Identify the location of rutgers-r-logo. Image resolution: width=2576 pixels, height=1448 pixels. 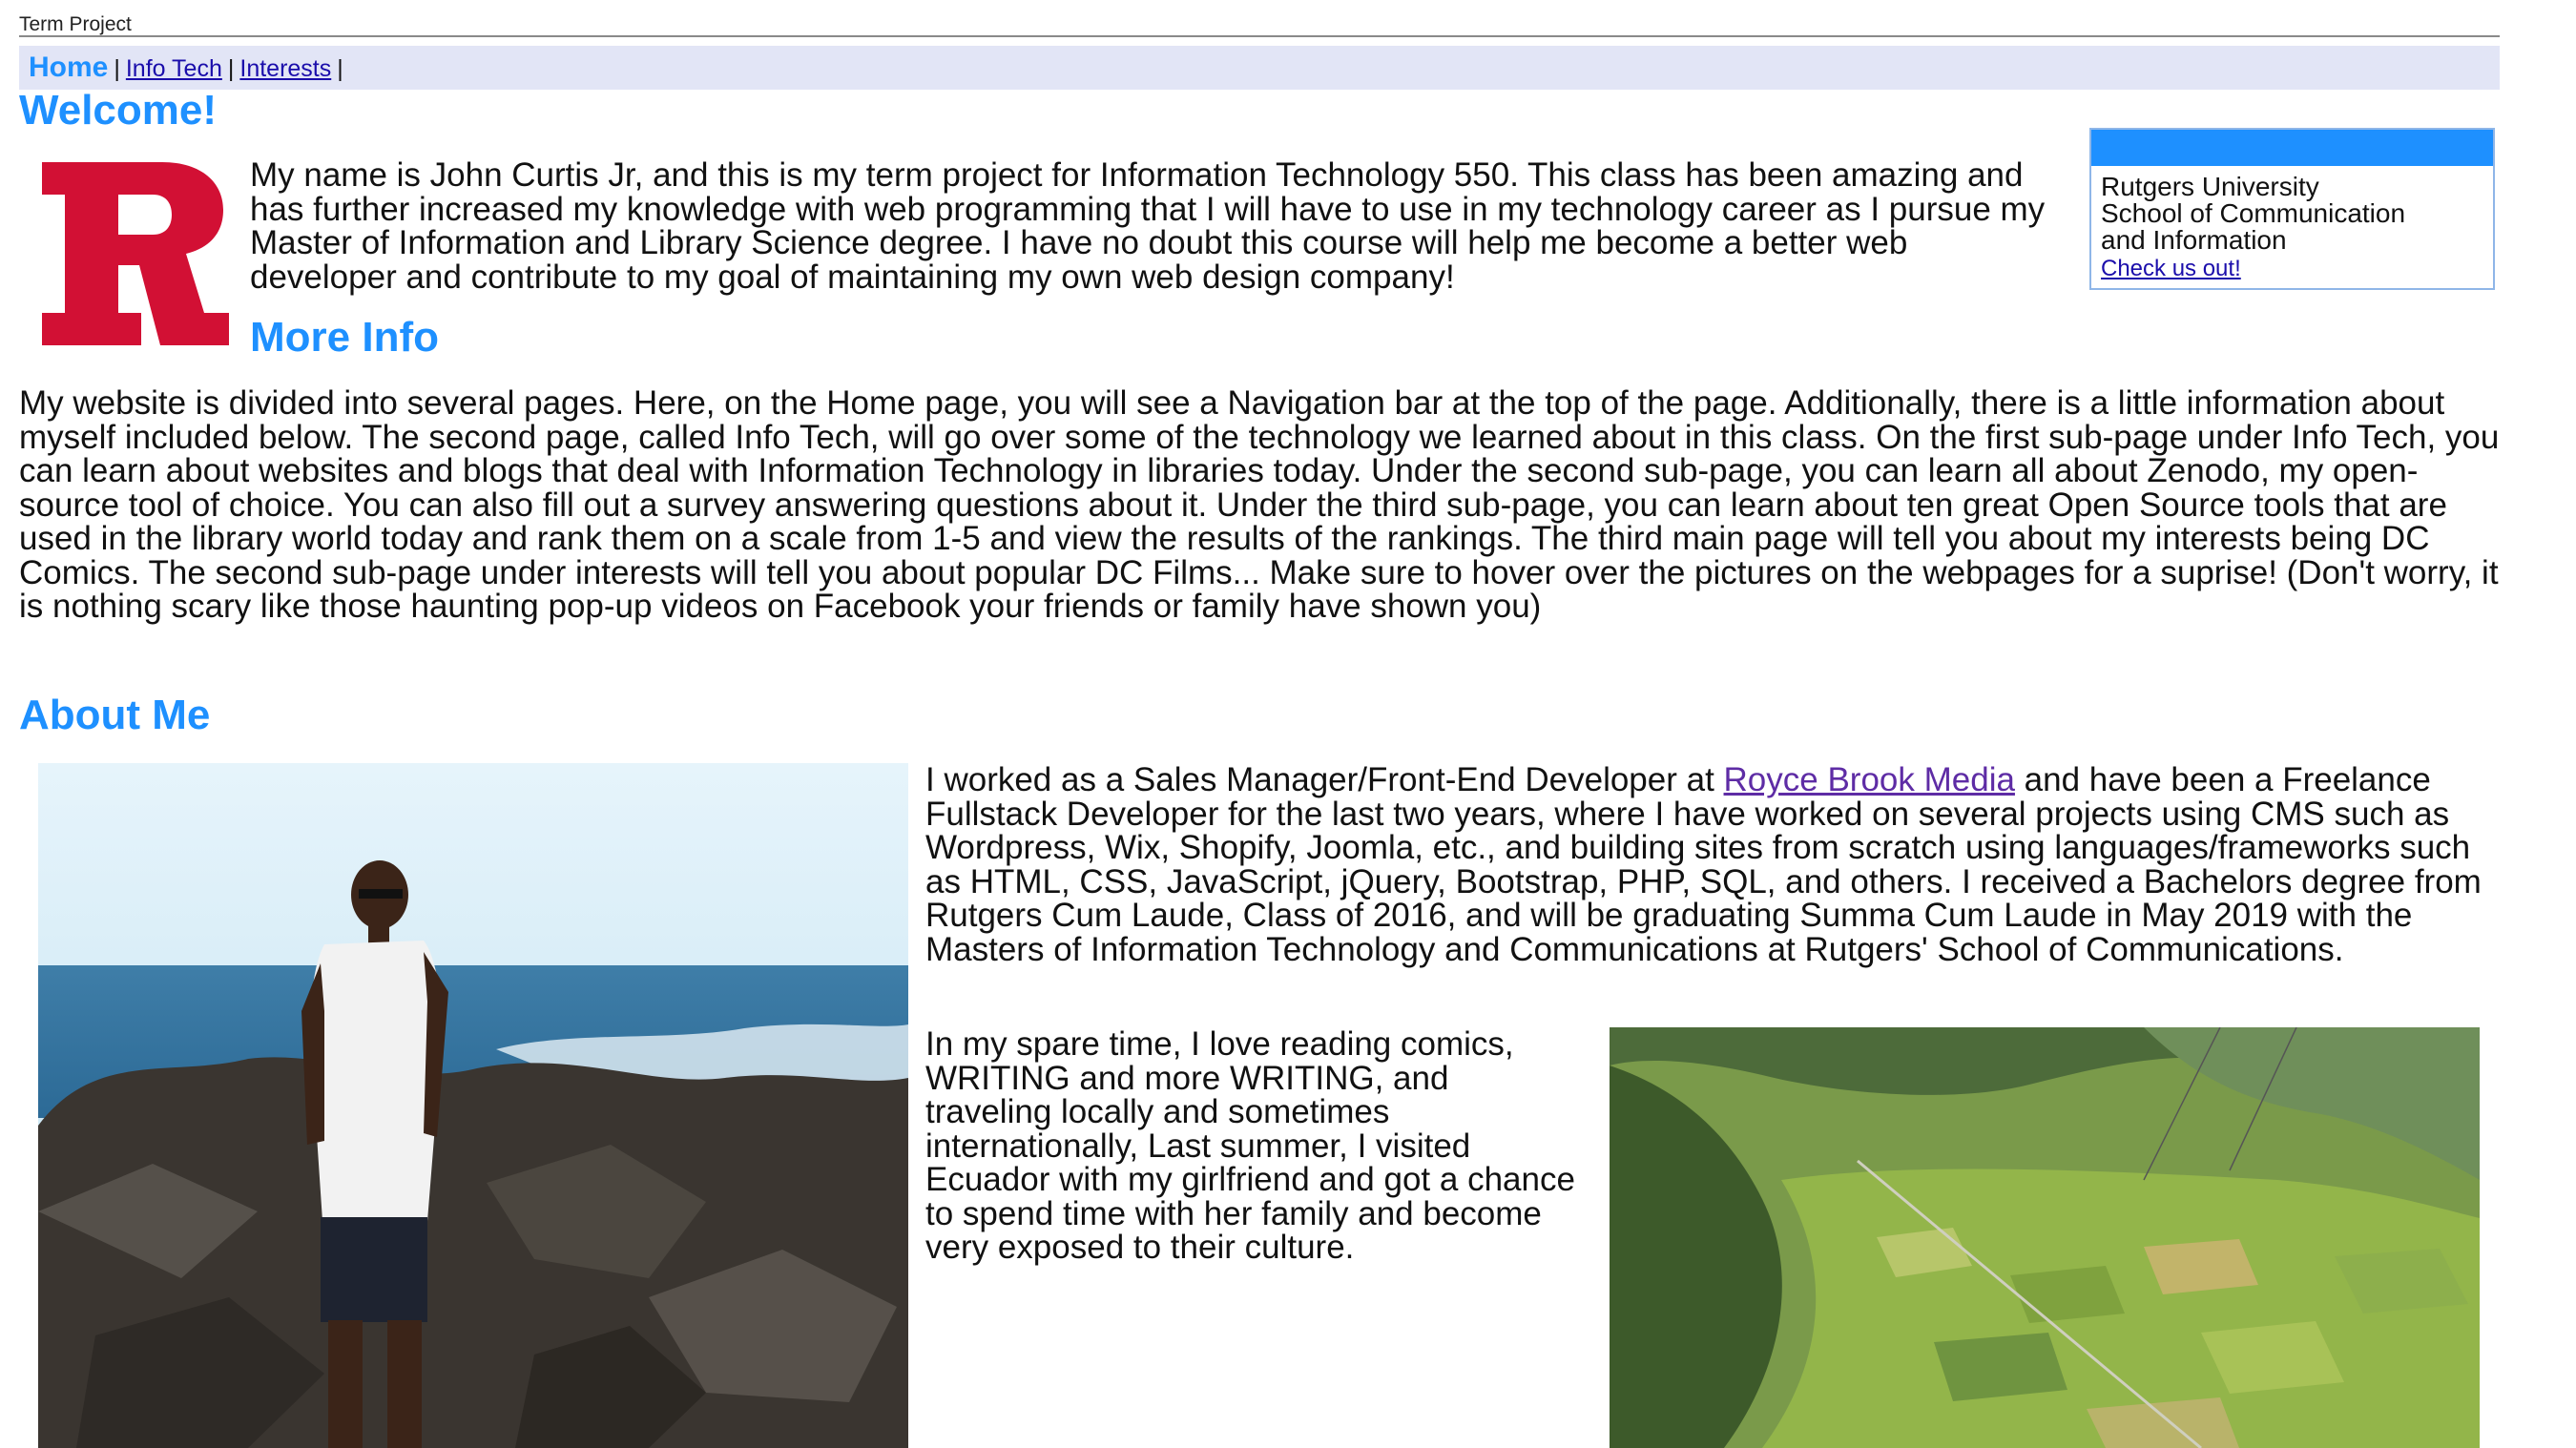
(135, 253).